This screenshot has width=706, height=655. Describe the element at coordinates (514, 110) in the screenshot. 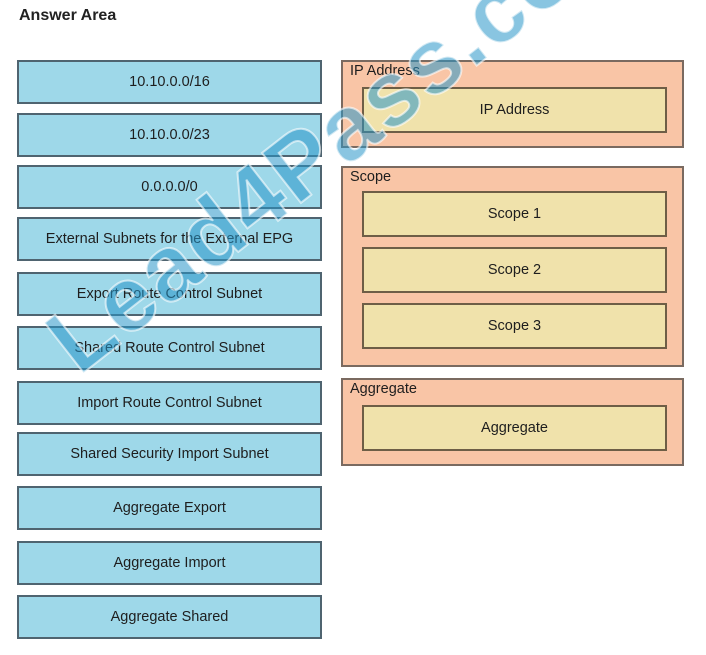

I see `drop-slot-ip-address: IP Address` at that location.